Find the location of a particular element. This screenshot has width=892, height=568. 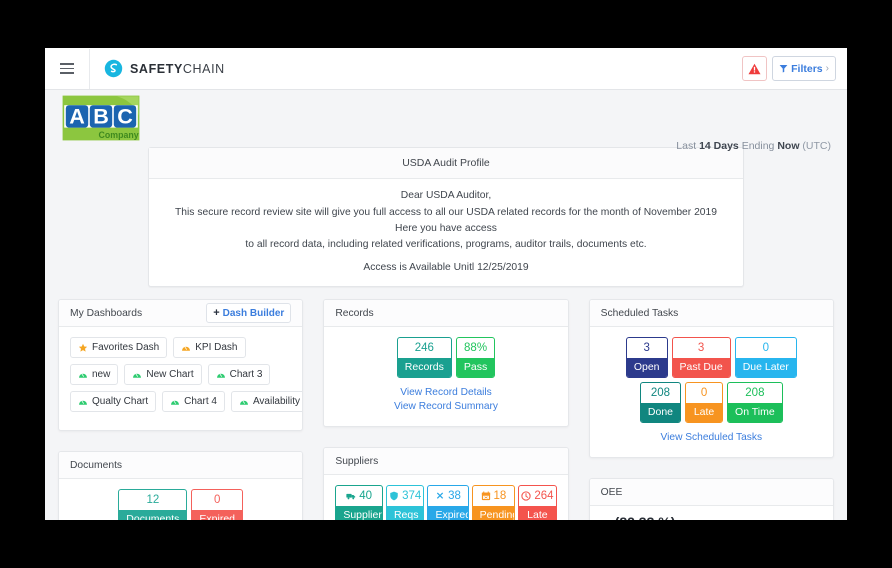

dashboard-chip: Favorites Dash is located at coordinates (119, 347).